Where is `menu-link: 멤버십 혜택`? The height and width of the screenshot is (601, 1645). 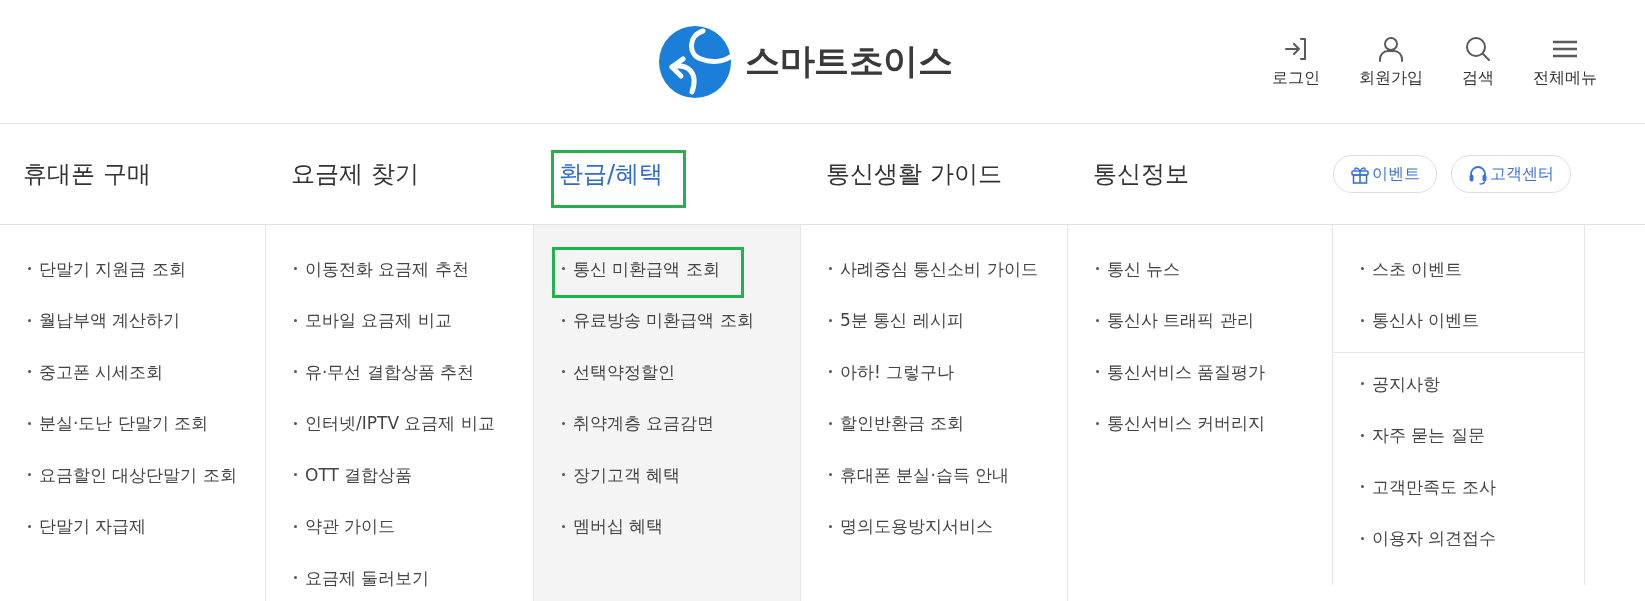 menu-link: 멤버십 혜택 is located at coordinates (613, 526).